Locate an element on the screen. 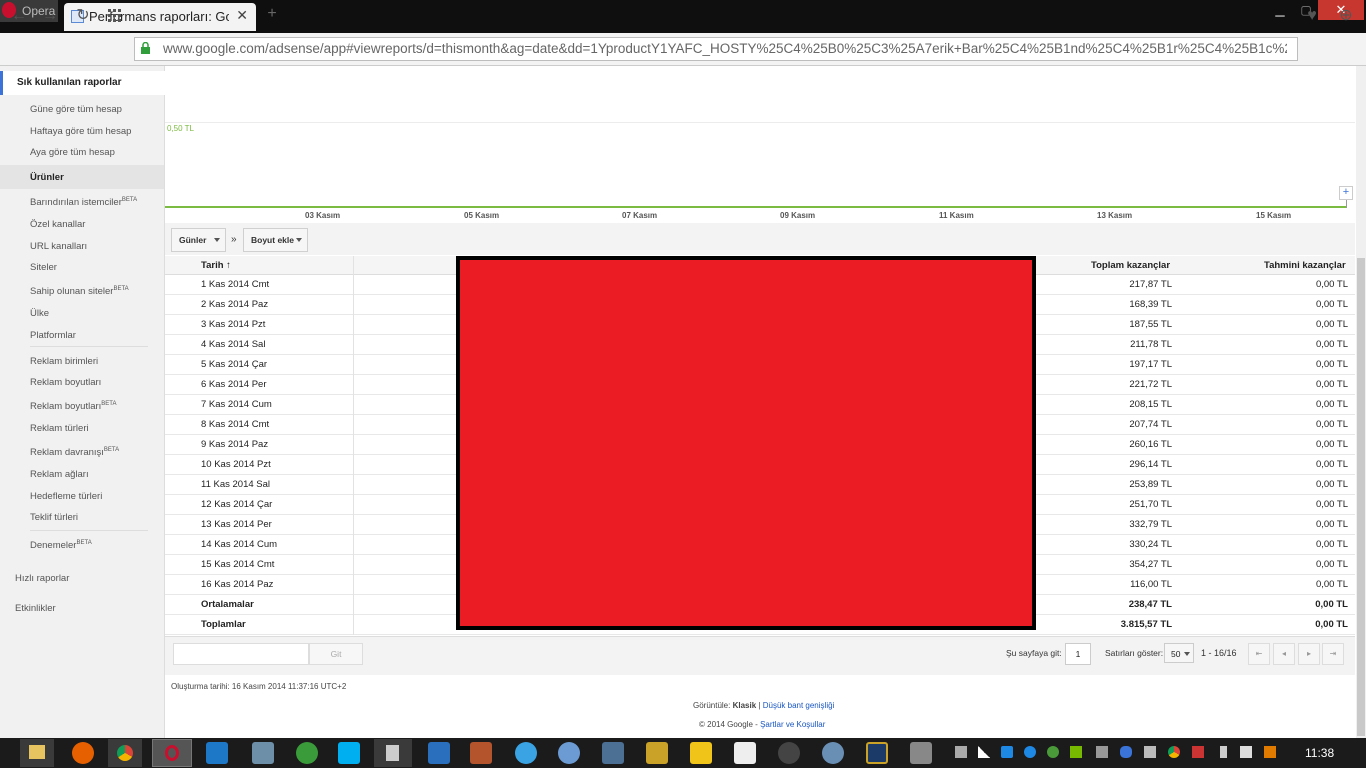  tool-icon is located at coordinates (657, 753).